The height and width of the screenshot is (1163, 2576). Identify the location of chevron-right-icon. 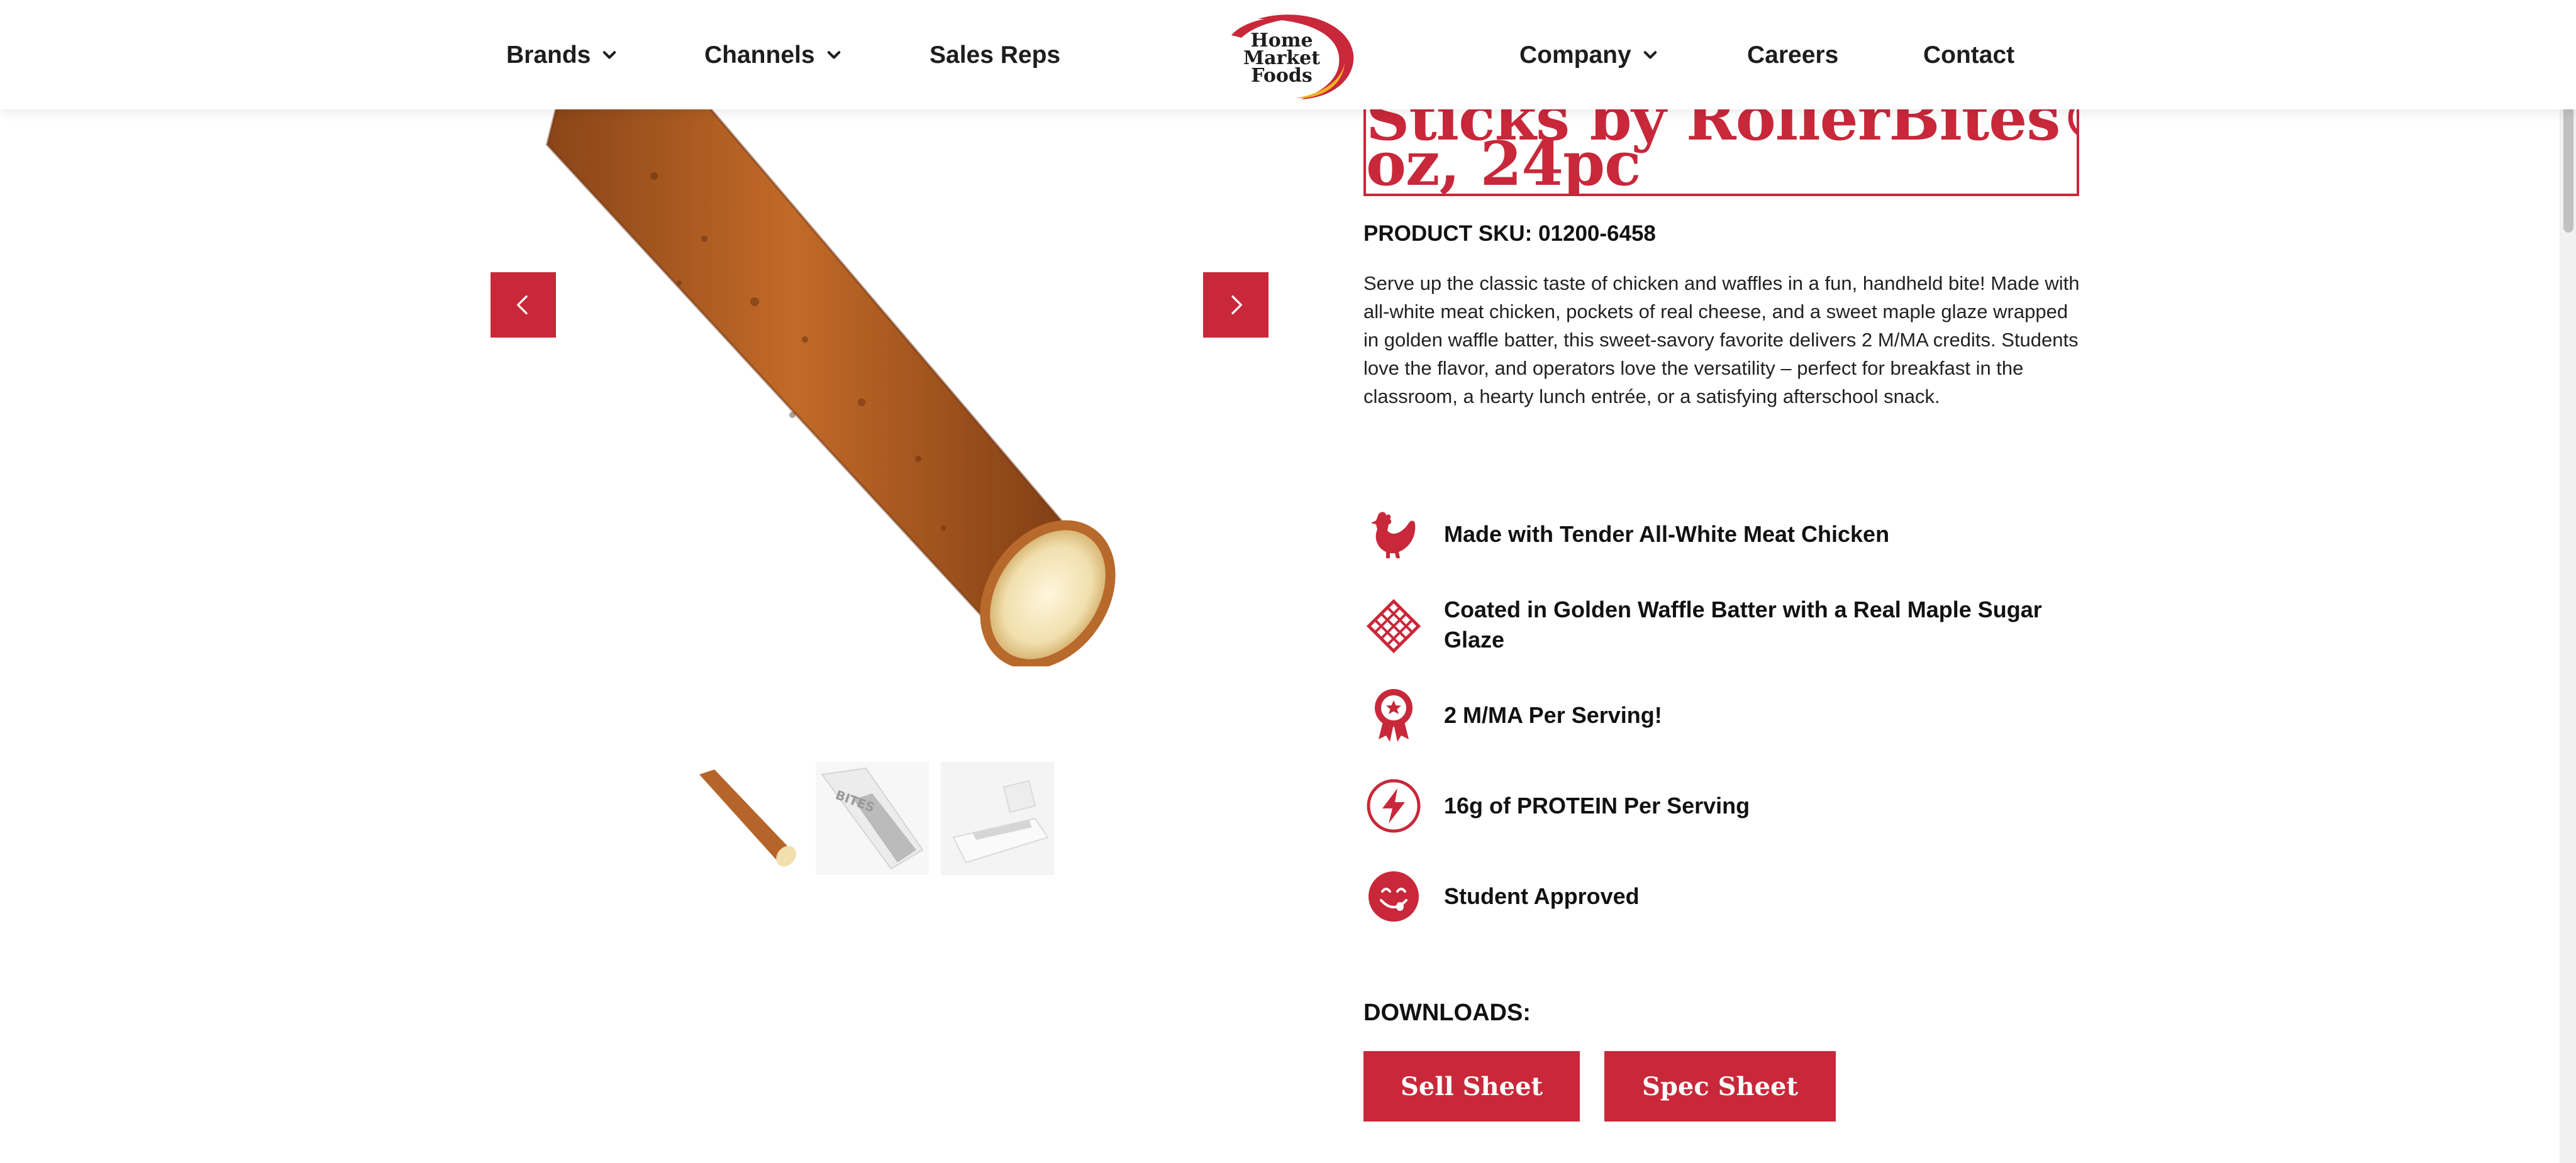
(1236, 304).